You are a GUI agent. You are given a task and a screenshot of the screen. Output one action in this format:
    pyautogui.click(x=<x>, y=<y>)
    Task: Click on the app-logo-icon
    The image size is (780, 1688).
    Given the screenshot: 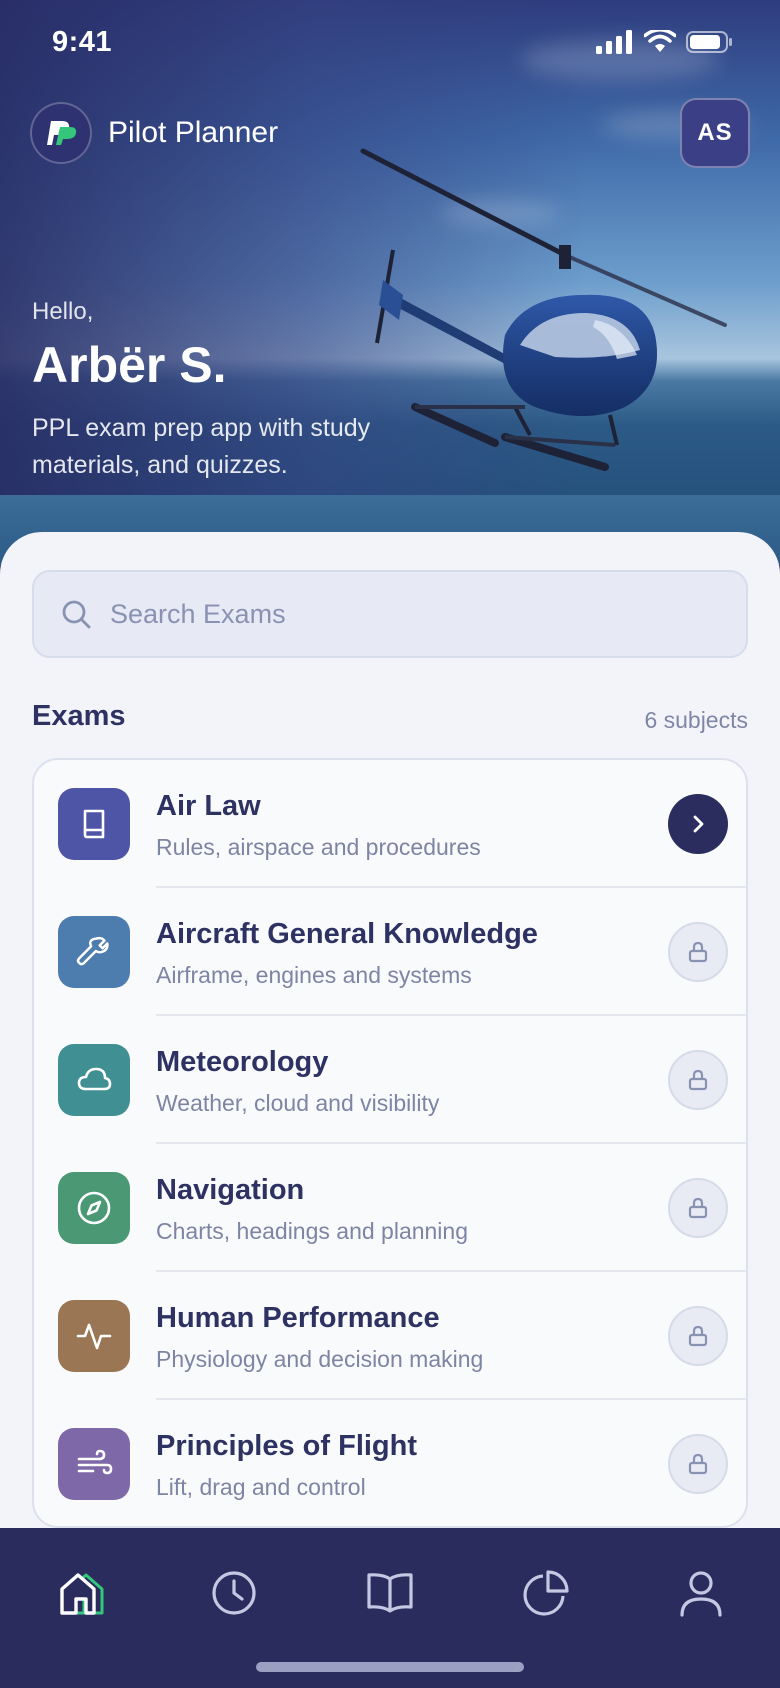 What is the action you would take?
    pyautogui.click(x=61, y=133)
    